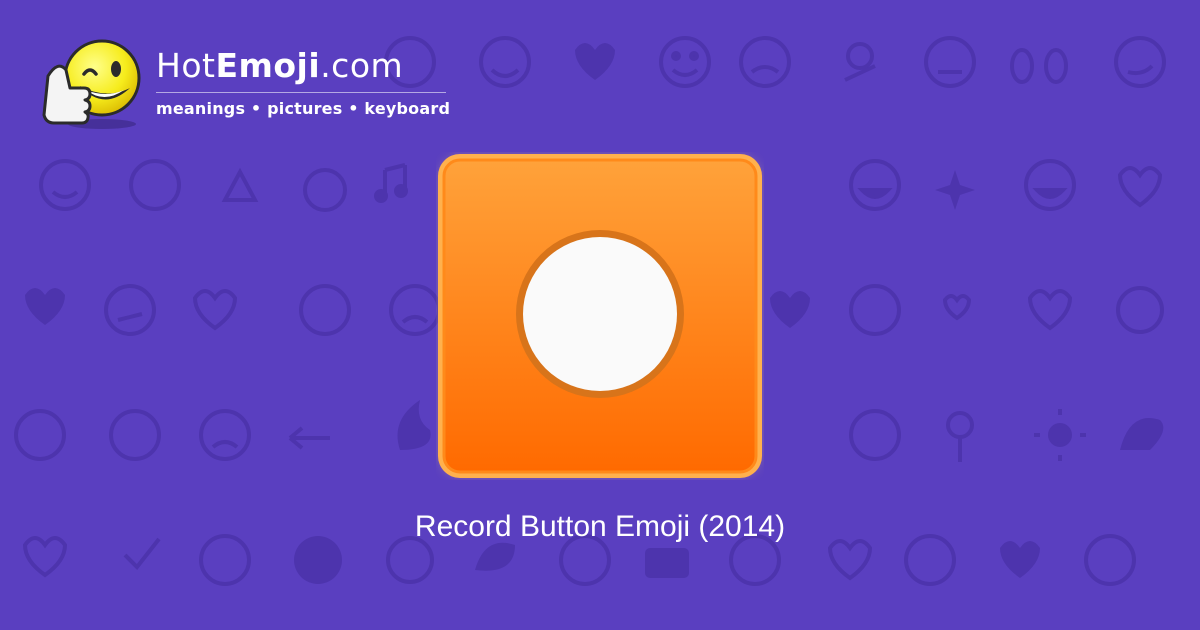  Describe the element at coordinates (186, 65) in the screenshot. I see `site-name-hot: Hot` at that location.